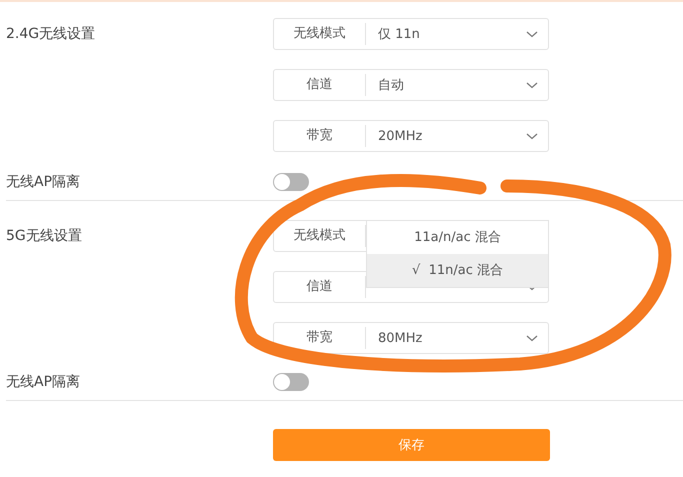  I want to click on select-value: 80MHz, so click(400, 338).